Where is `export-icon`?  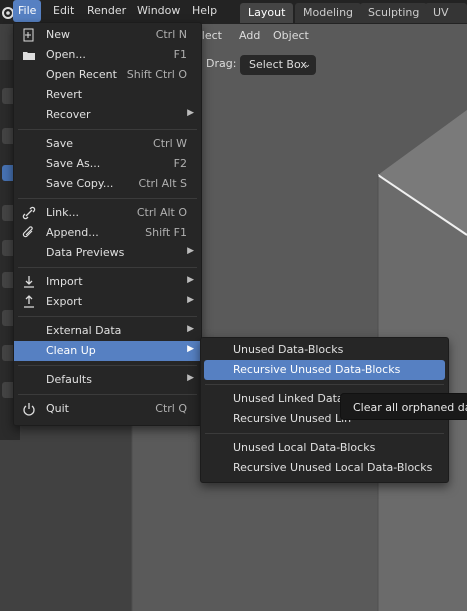 export-icon is located at coordinates (29, 301).